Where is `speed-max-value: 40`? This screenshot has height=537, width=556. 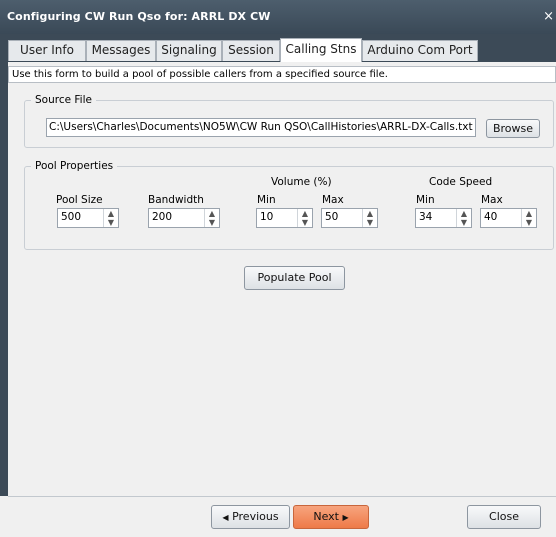 speed-max-value: 40 is located at coordinates (491, 217).